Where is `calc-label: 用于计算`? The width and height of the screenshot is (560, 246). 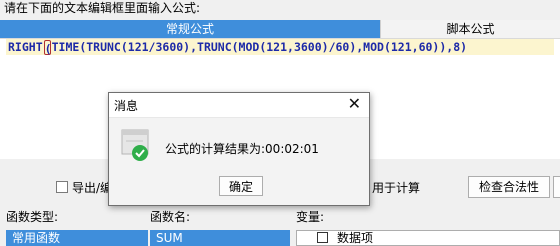 calc-label: 用于计算 is located at coordinates (396, 188).